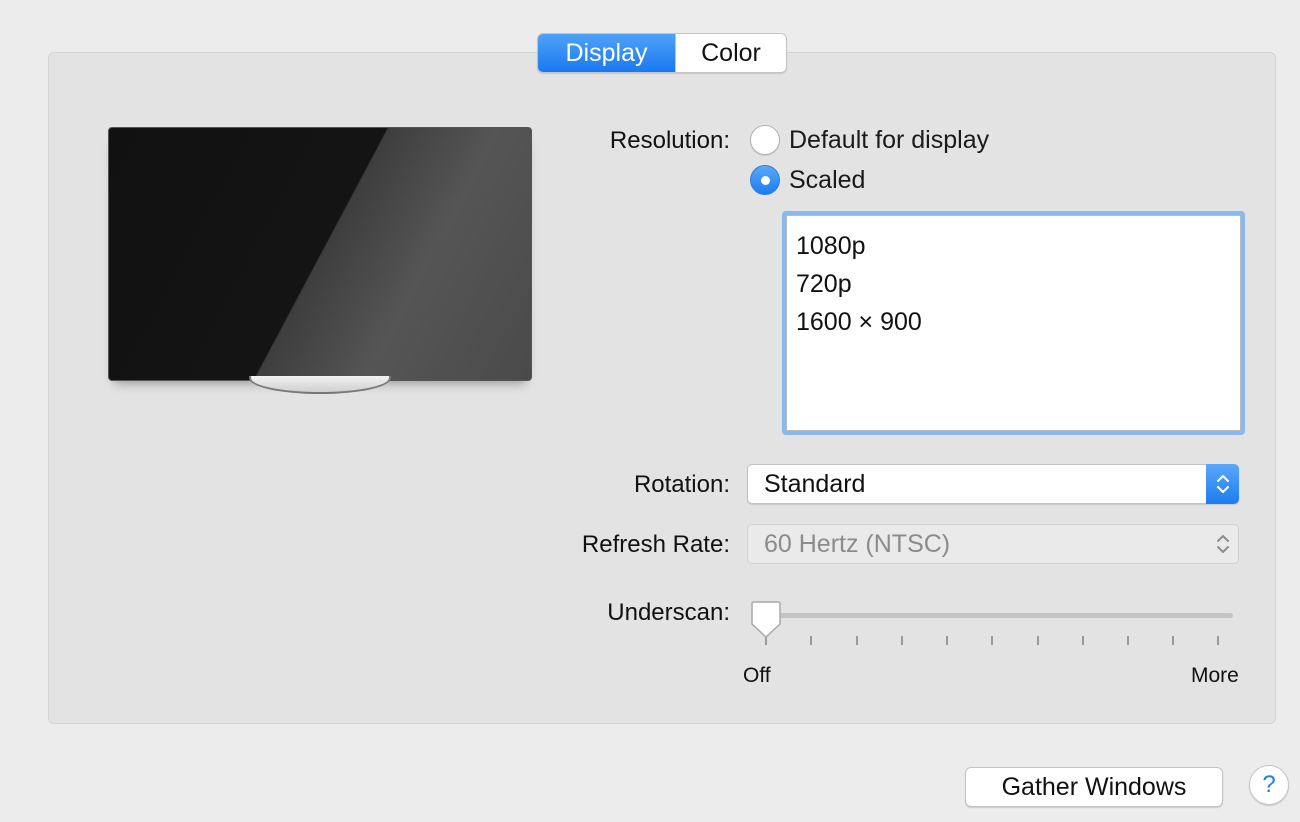 This screenshot has height=822, width=1300. I want to click on tab-bar: Display Color, so click(662, 53).